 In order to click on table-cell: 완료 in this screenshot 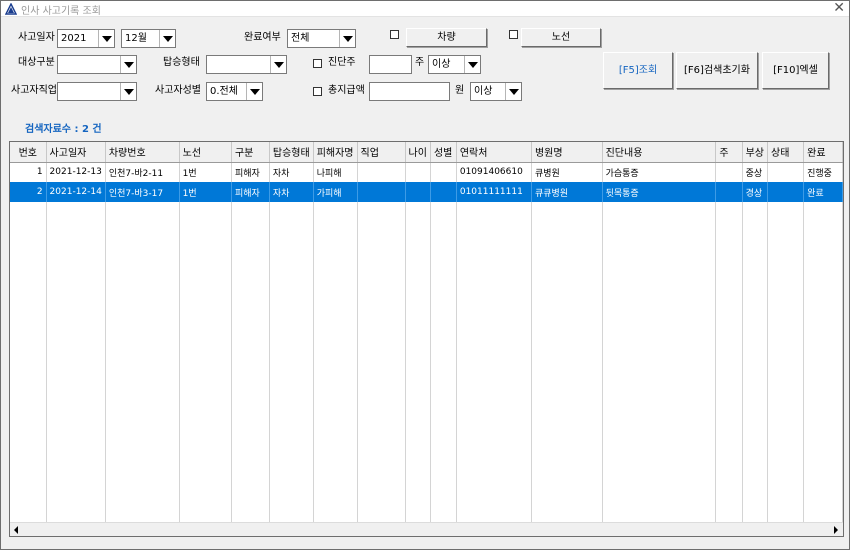, I will do `click(823, 192)`.